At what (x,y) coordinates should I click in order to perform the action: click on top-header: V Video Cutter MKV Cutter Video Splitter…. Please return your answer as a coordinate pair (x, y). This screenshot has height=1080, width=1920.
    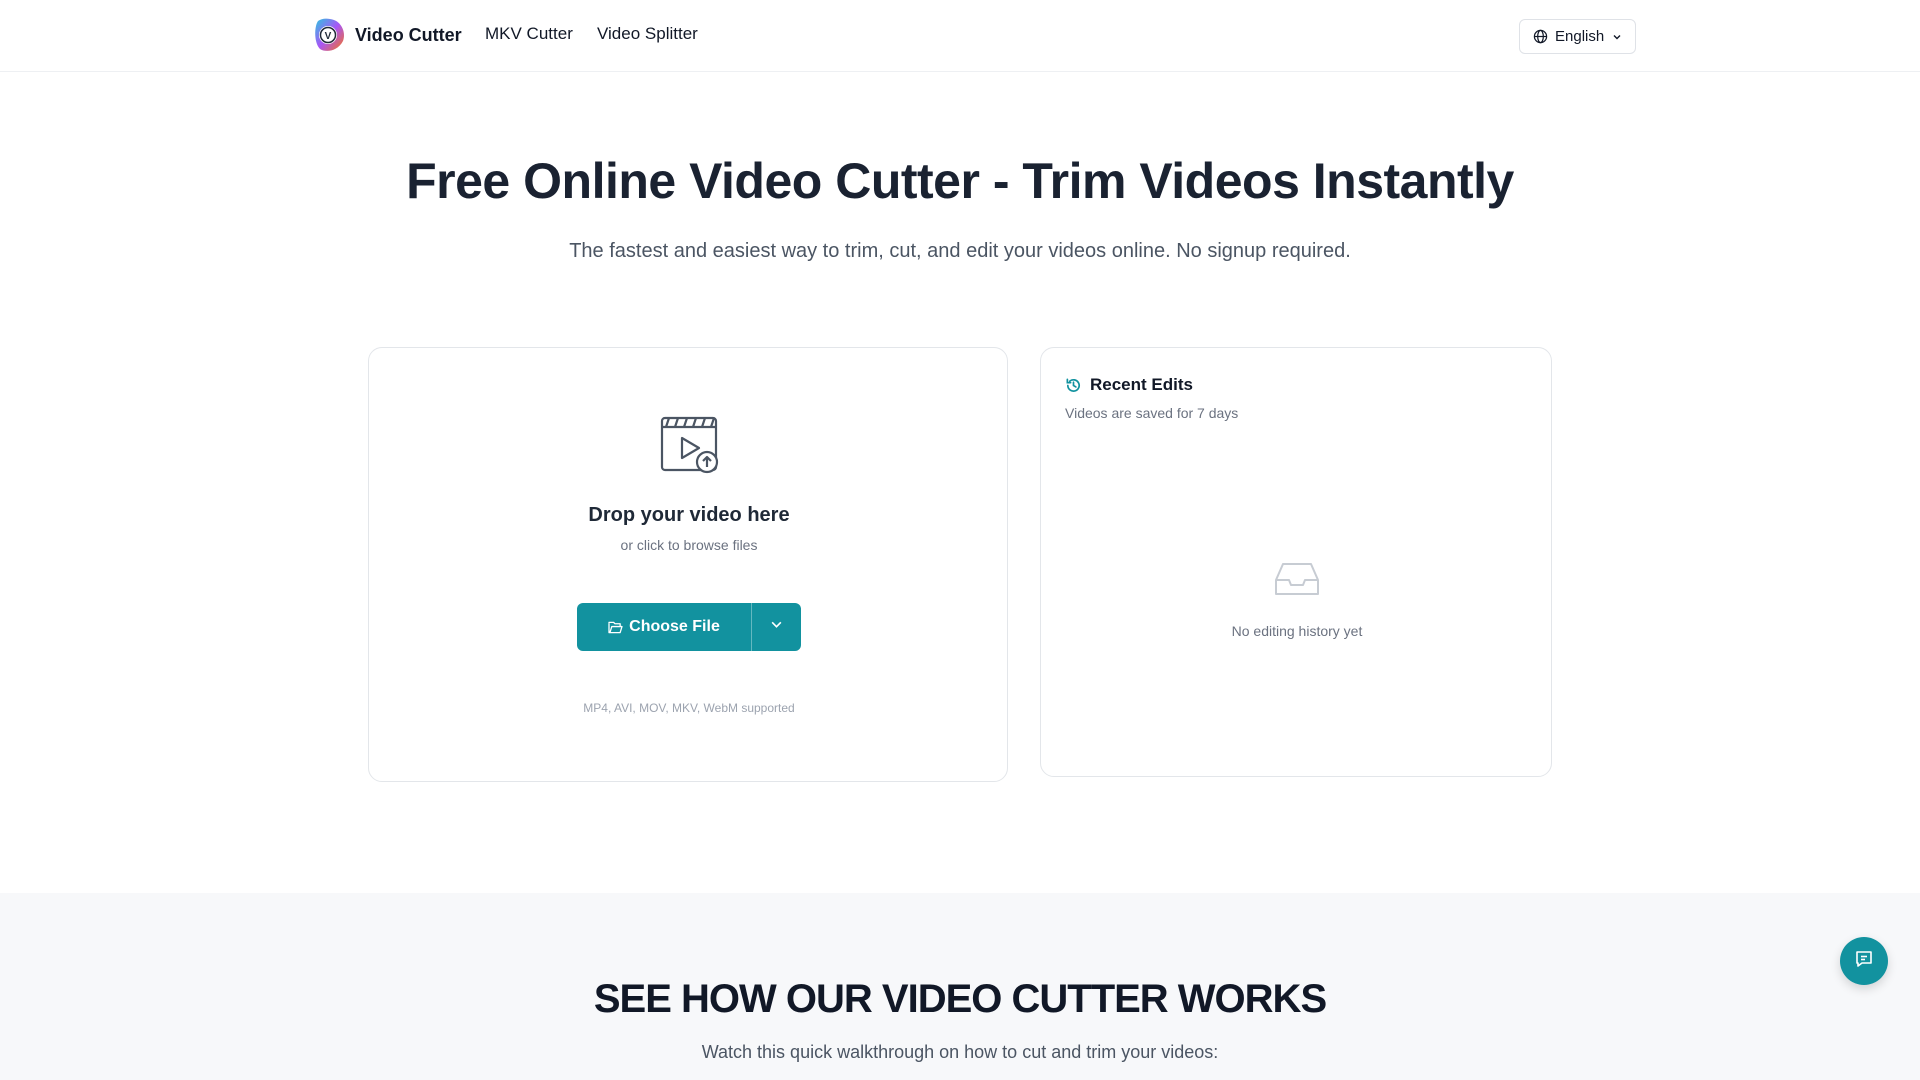
    Looking at the image, I should click on (960, 36).